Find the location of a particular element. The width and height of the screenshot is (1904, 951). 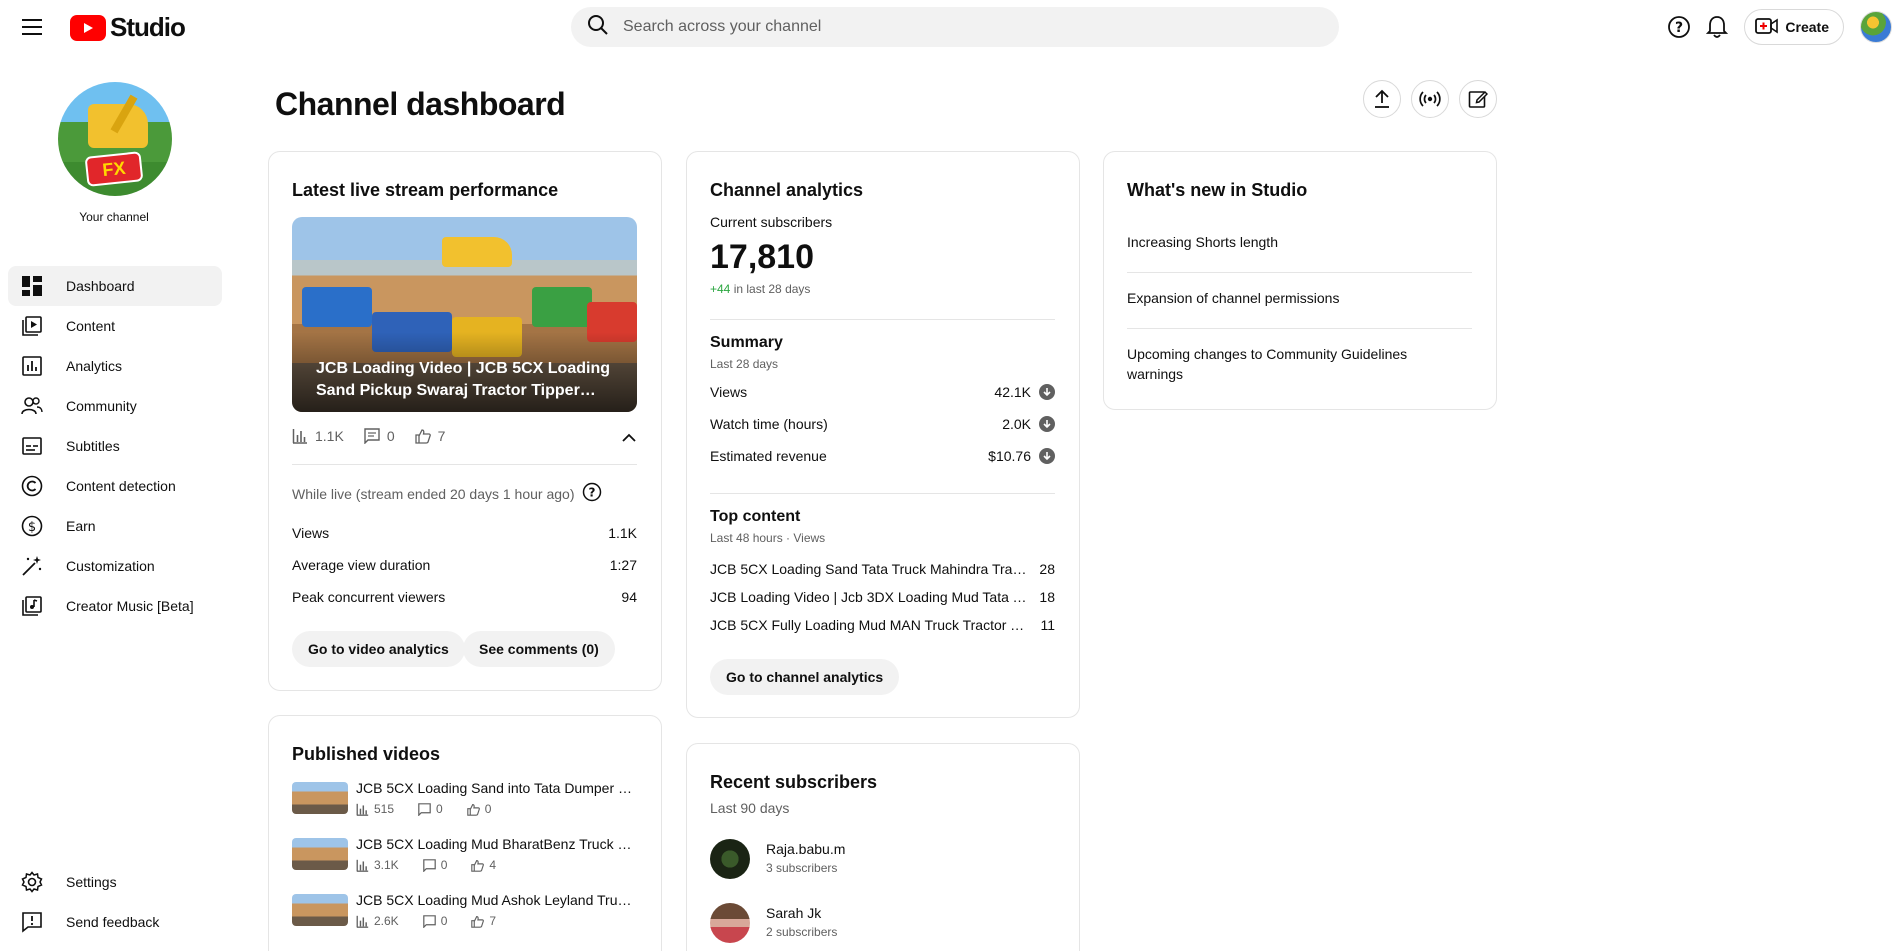

logo-text: Studio is located at coordinates (148, 27).